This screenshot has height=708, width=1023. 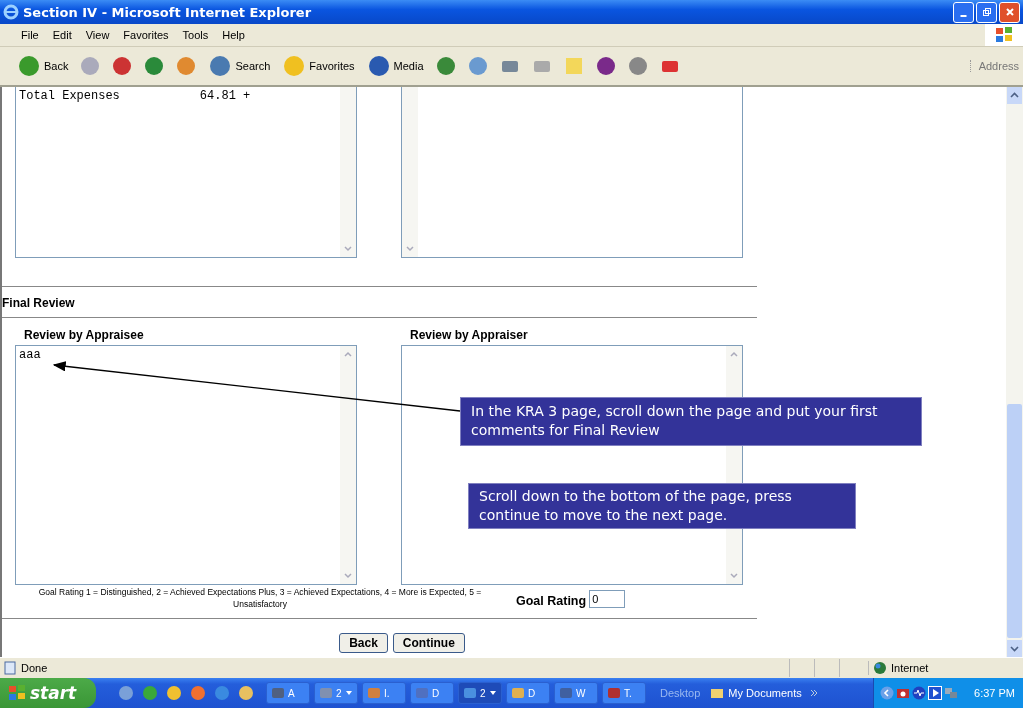 I want to click on address-label: Address, so click(x=996, y=66).